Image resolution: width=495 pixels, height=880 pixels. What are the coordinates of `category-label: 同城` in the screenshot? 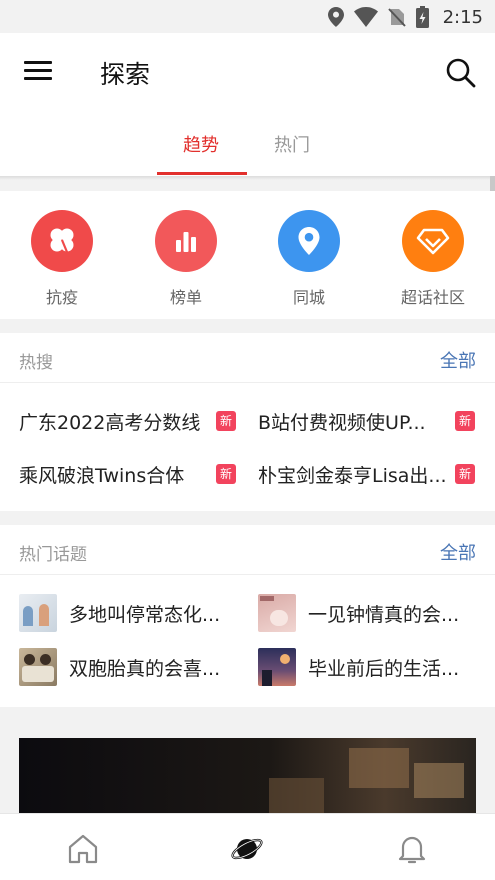 It's located at (308, 297).